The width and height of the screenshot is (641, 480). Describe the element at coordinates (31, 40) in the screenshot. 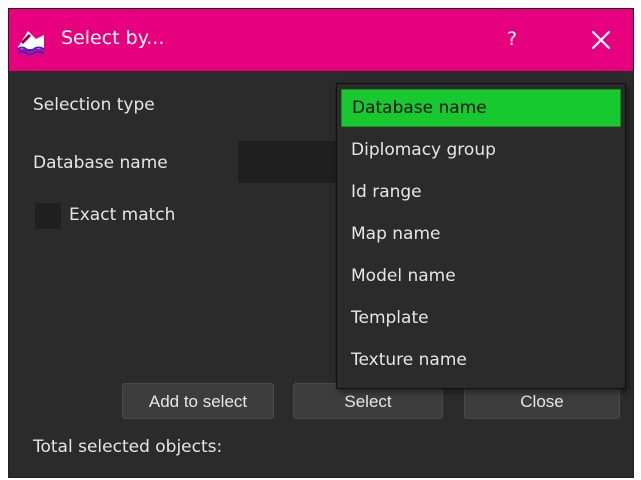

I see `app-icon` at that location.